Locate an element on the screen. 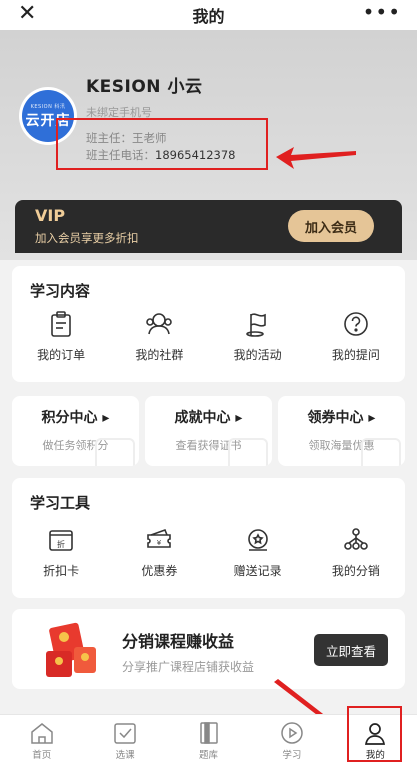 Image resolution: width=417 pixels, height=762 pixels. question-icon is located at coordinates (356, 324).